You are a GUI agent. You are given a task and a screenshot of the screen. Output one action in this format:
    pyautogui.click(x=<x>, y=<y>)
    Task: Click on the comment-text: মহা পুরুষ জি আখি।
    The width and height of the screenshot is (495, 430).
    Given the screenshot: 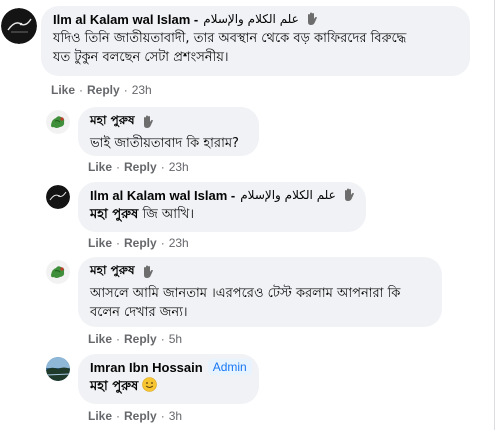 What is the action you would take?
    pyautogui.click(x=222, y=214)
    